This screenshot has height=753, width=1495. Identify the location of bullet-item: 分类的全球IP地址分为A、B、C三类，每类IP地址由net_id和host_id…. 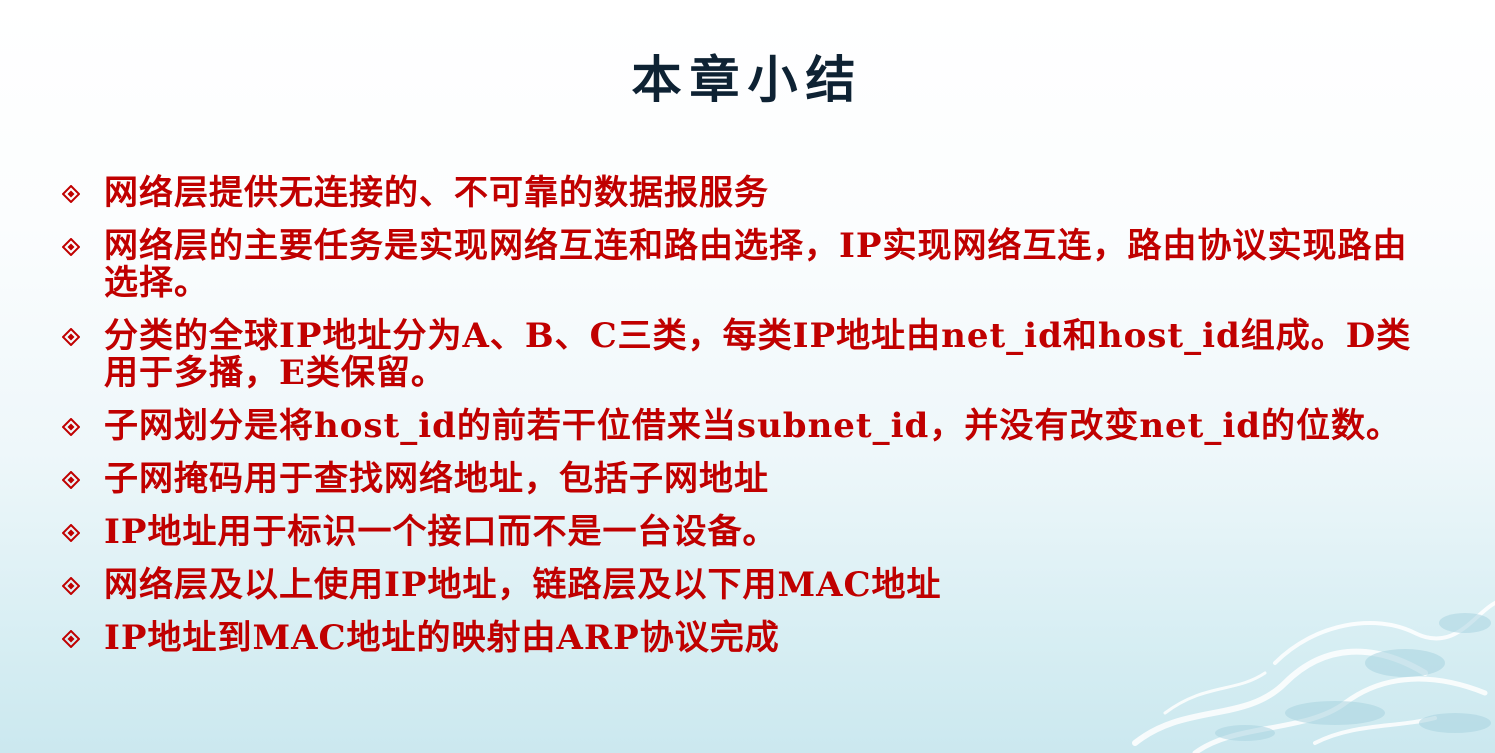
(742, 355).